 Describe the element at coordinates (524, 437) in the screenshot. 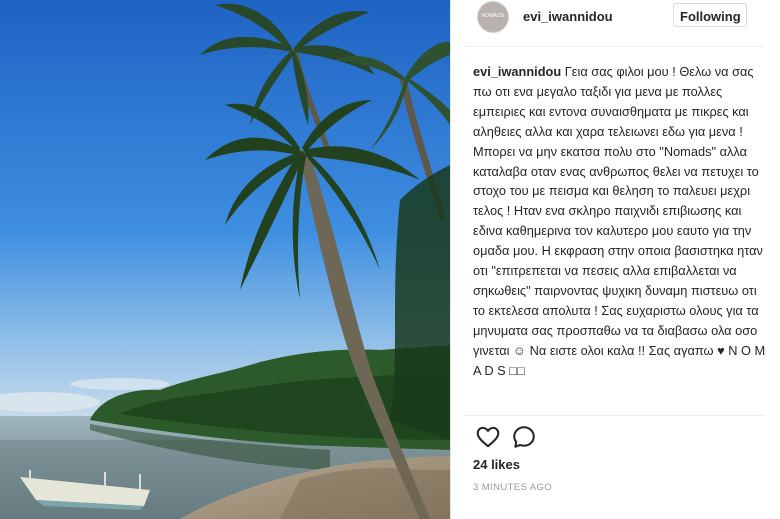

I see `speech-bubble-icon` at that location.